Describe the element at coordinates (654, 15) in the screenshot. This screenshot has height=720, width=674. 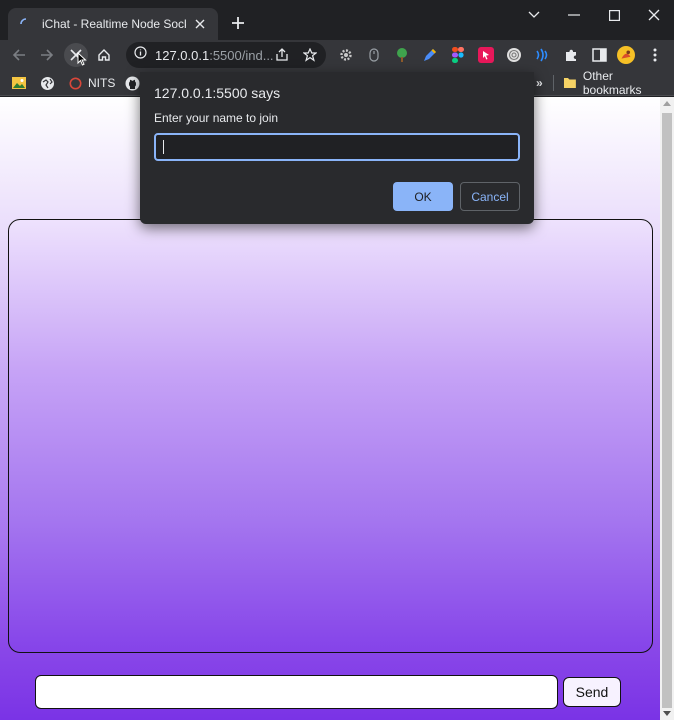
I see `window-close-icon` at that location.